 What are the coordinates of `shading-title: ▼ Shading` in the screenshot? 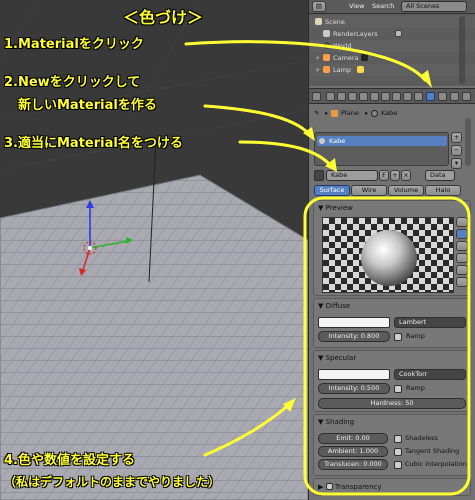 It's located at (336, 422).